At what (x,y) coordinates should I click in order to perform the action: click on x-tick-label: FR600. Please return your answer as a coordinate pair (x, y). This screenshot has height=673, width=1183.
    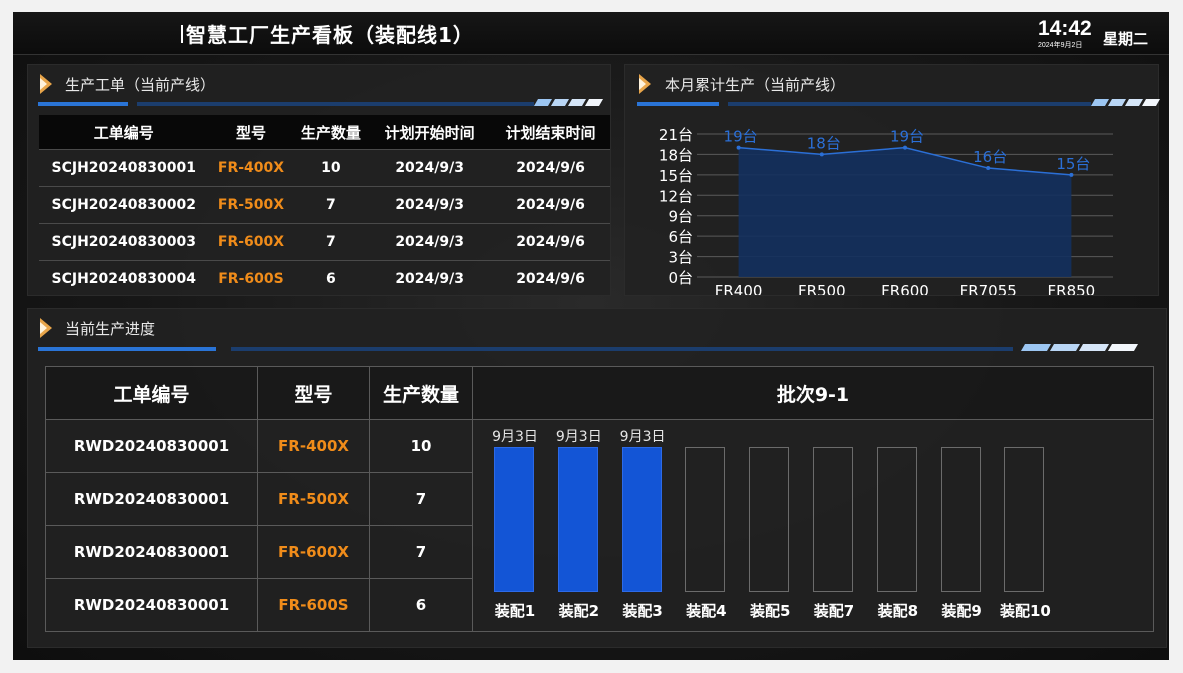
    Looking at the image, I should click on (905, 288).